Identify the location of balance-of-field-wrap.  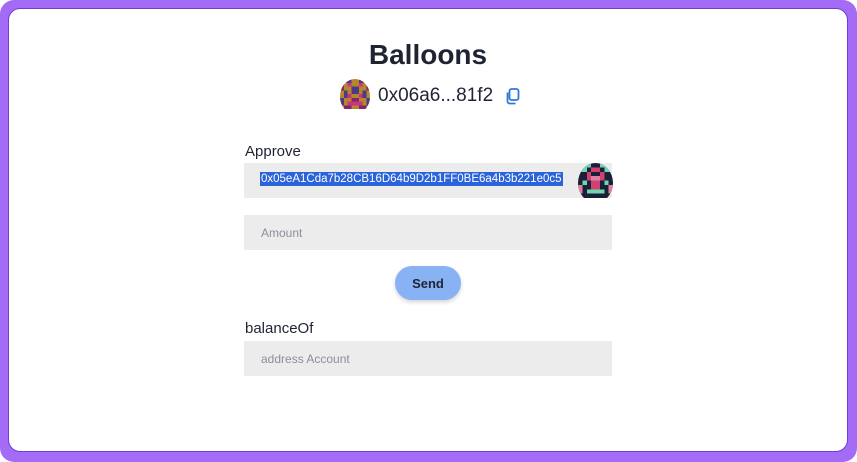
(428, 358).